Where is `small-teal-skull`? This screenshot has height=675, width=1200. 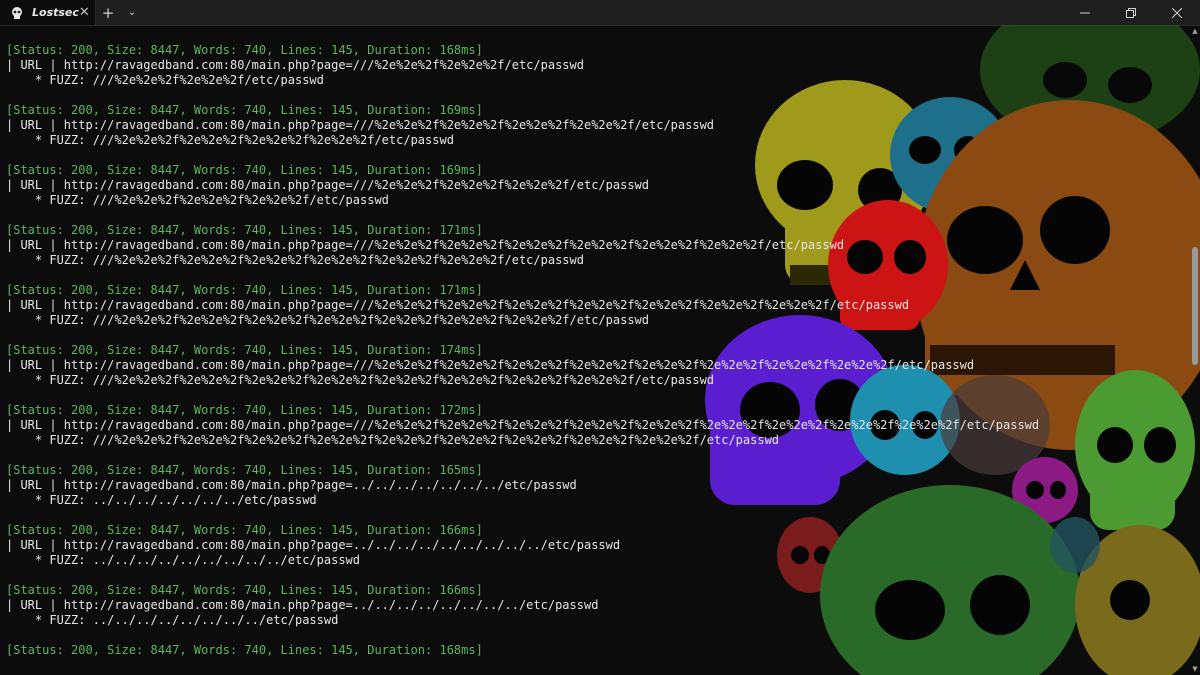
small-teal-skull is located at coordinates (1075, 545).